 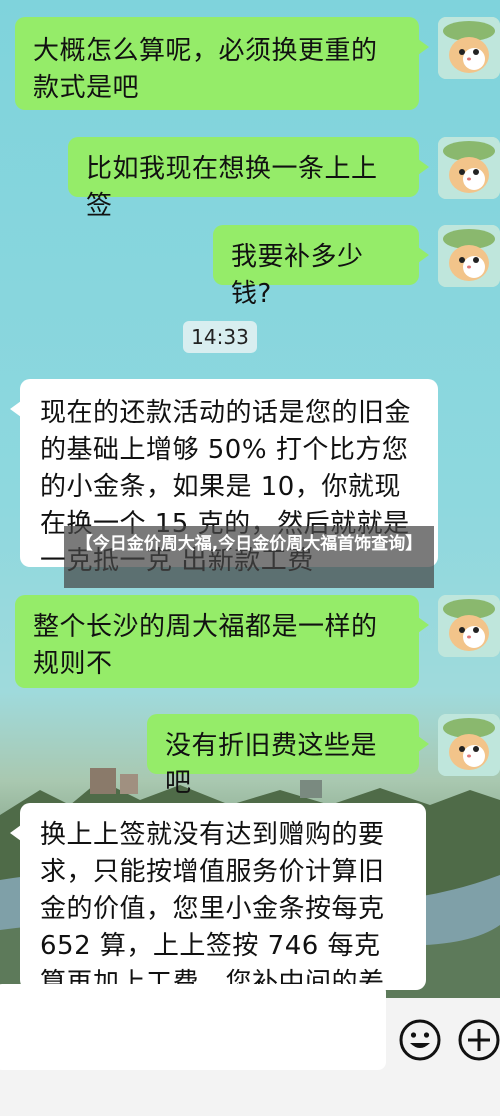 I want to click on message-bubble: 大概怎么算呢，必须换更重的款式是吧, so click(x=222, y=63).